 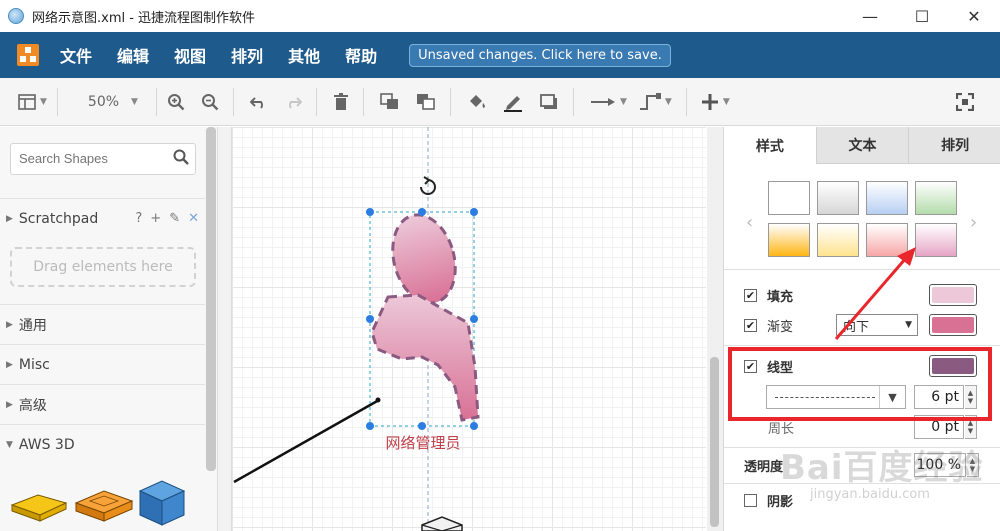 I want to click on tab-text: 文本, so click(x=862, y=145).